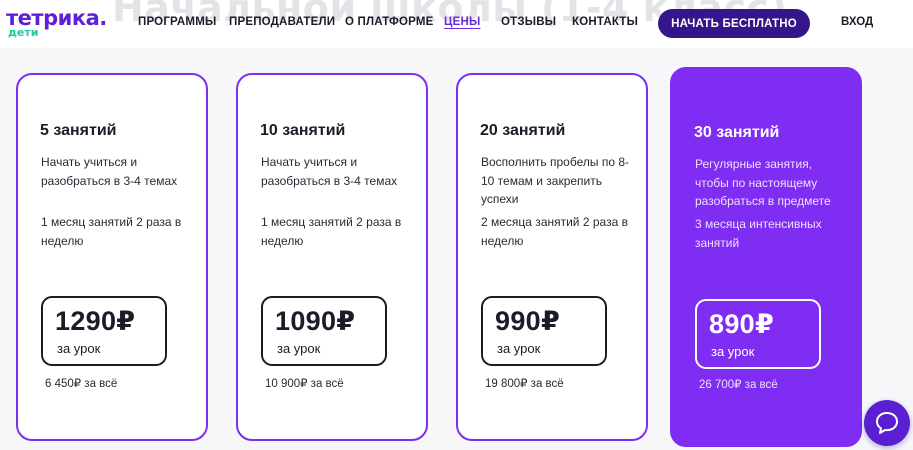  Describe the element at coordinates (857, 22) in the screenshot. I see `login-link: ВХОД` at that location.